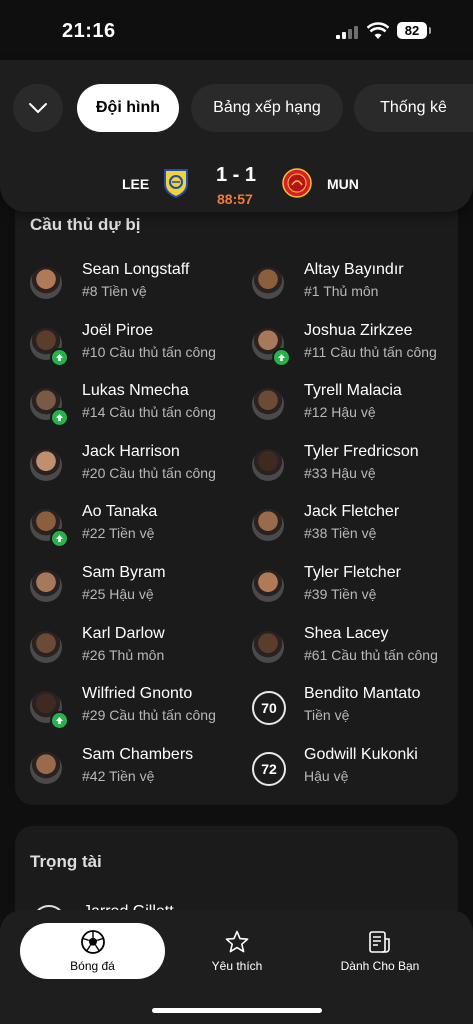 Image resolution: width=473 pixels, height=1024 pixels. Describe the element at coordinates (346, 633) in the screenshot. I see `player-name: Shea Lacey` at that location.